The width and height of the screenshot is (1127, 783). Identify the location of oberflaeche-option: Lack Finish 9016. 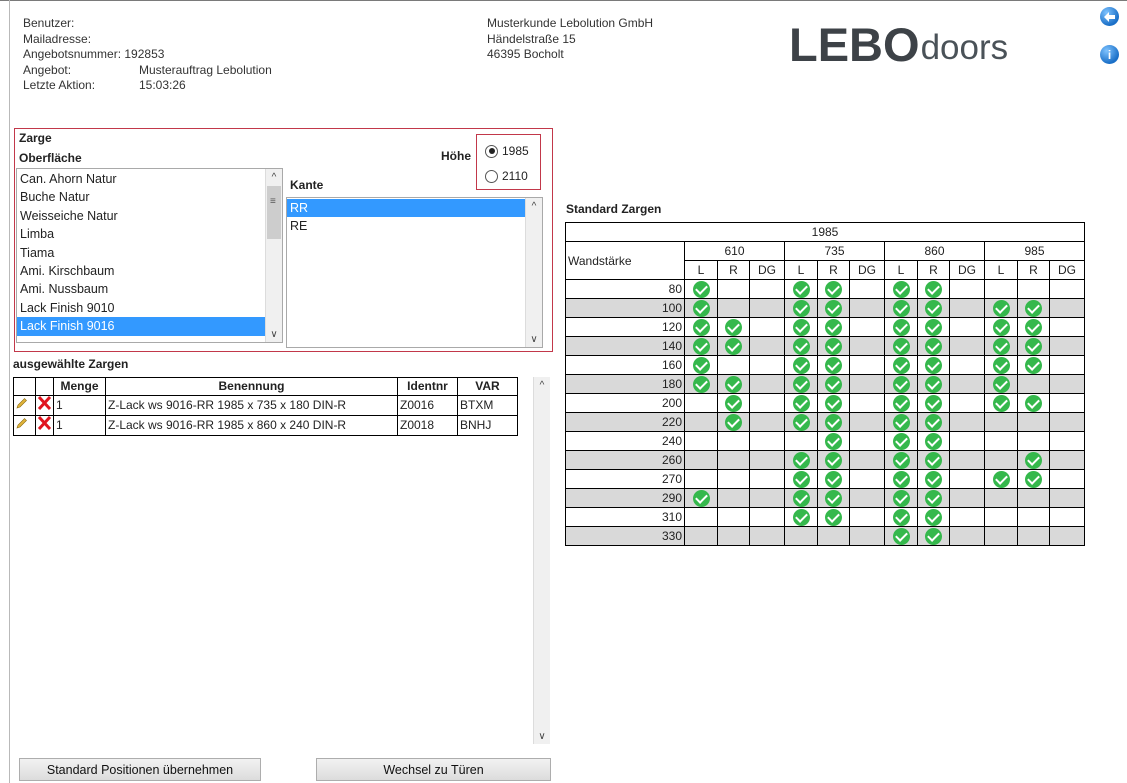
(141, 326).